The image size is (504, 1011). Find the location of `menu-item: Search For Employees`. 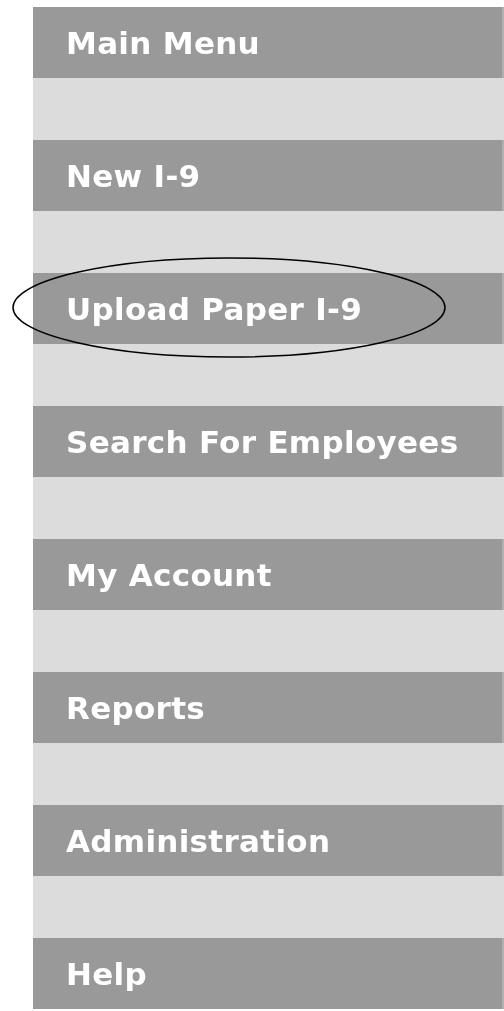

menu-item: Search For Employees is located at coordinates (268, 441).